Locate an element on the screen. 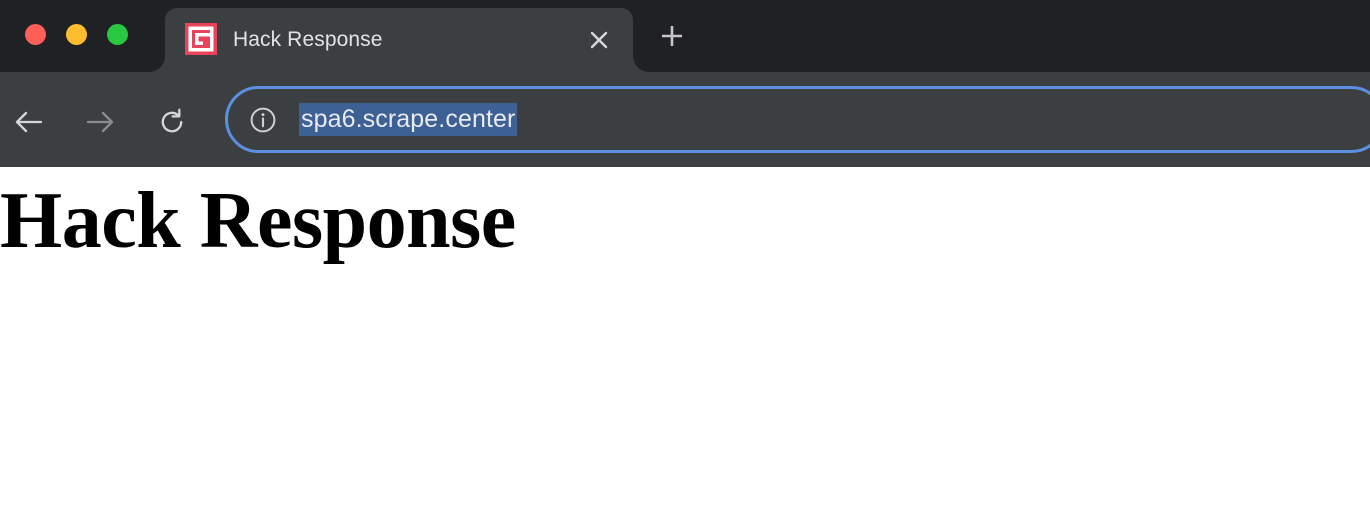 Image resolution: width=1370 pixels, height=514 pixels. window-traffic-lights is located at coordinates (76, 34).